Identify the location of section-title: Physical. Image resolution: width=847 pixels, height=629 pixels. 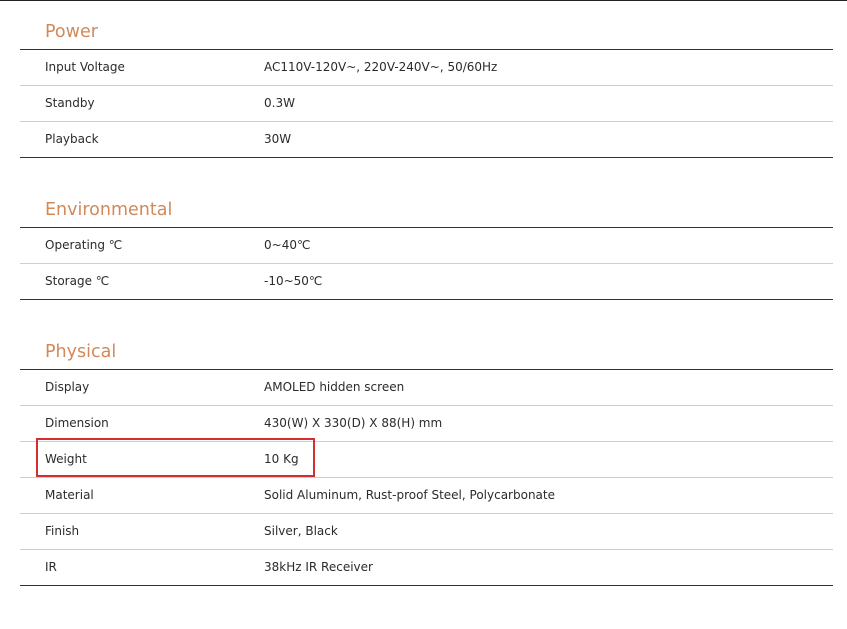
(81, 352).